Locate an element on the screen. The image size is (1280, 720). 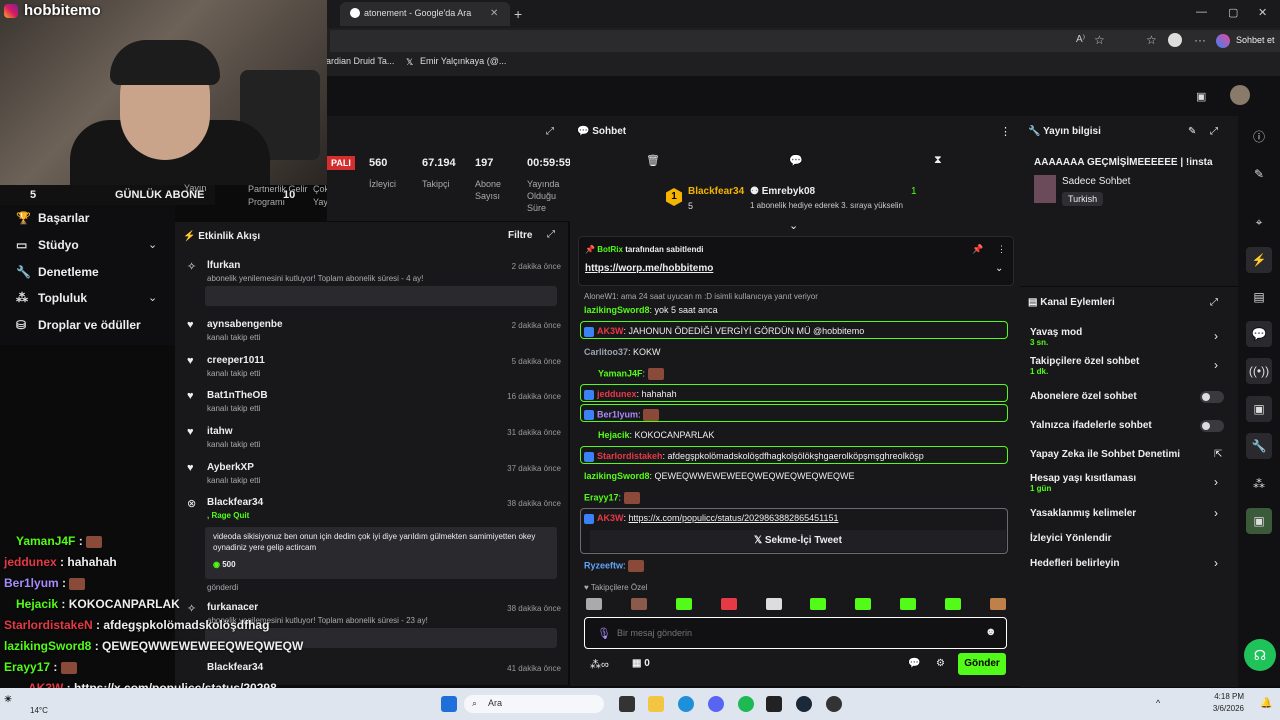
close-window-button: ✕ is located at coordinates (1262, 12).